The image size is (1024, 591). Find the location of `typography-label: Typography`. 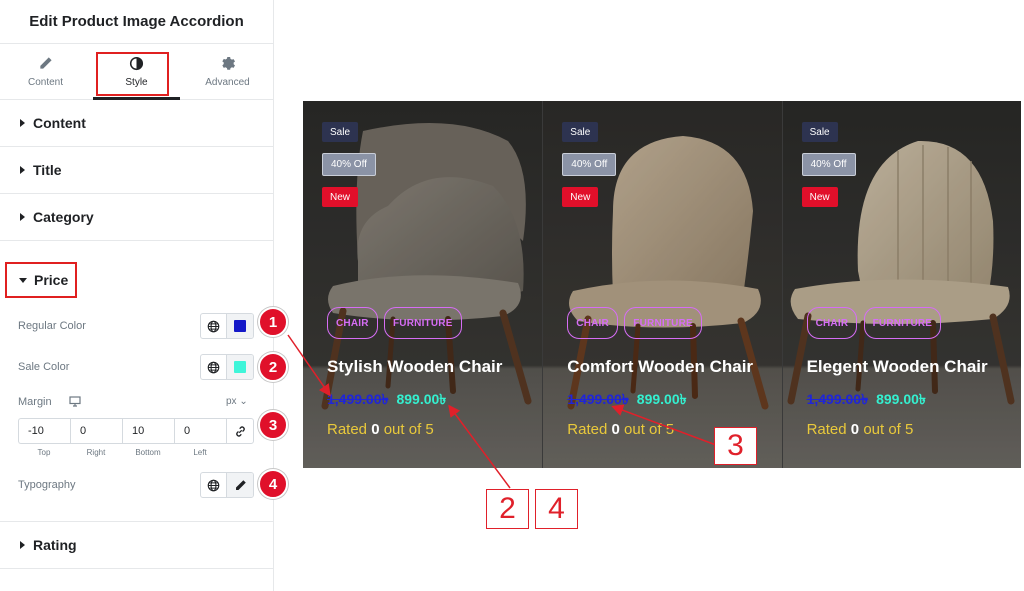

typography-label: Typography is located at coordinates (47, 485).